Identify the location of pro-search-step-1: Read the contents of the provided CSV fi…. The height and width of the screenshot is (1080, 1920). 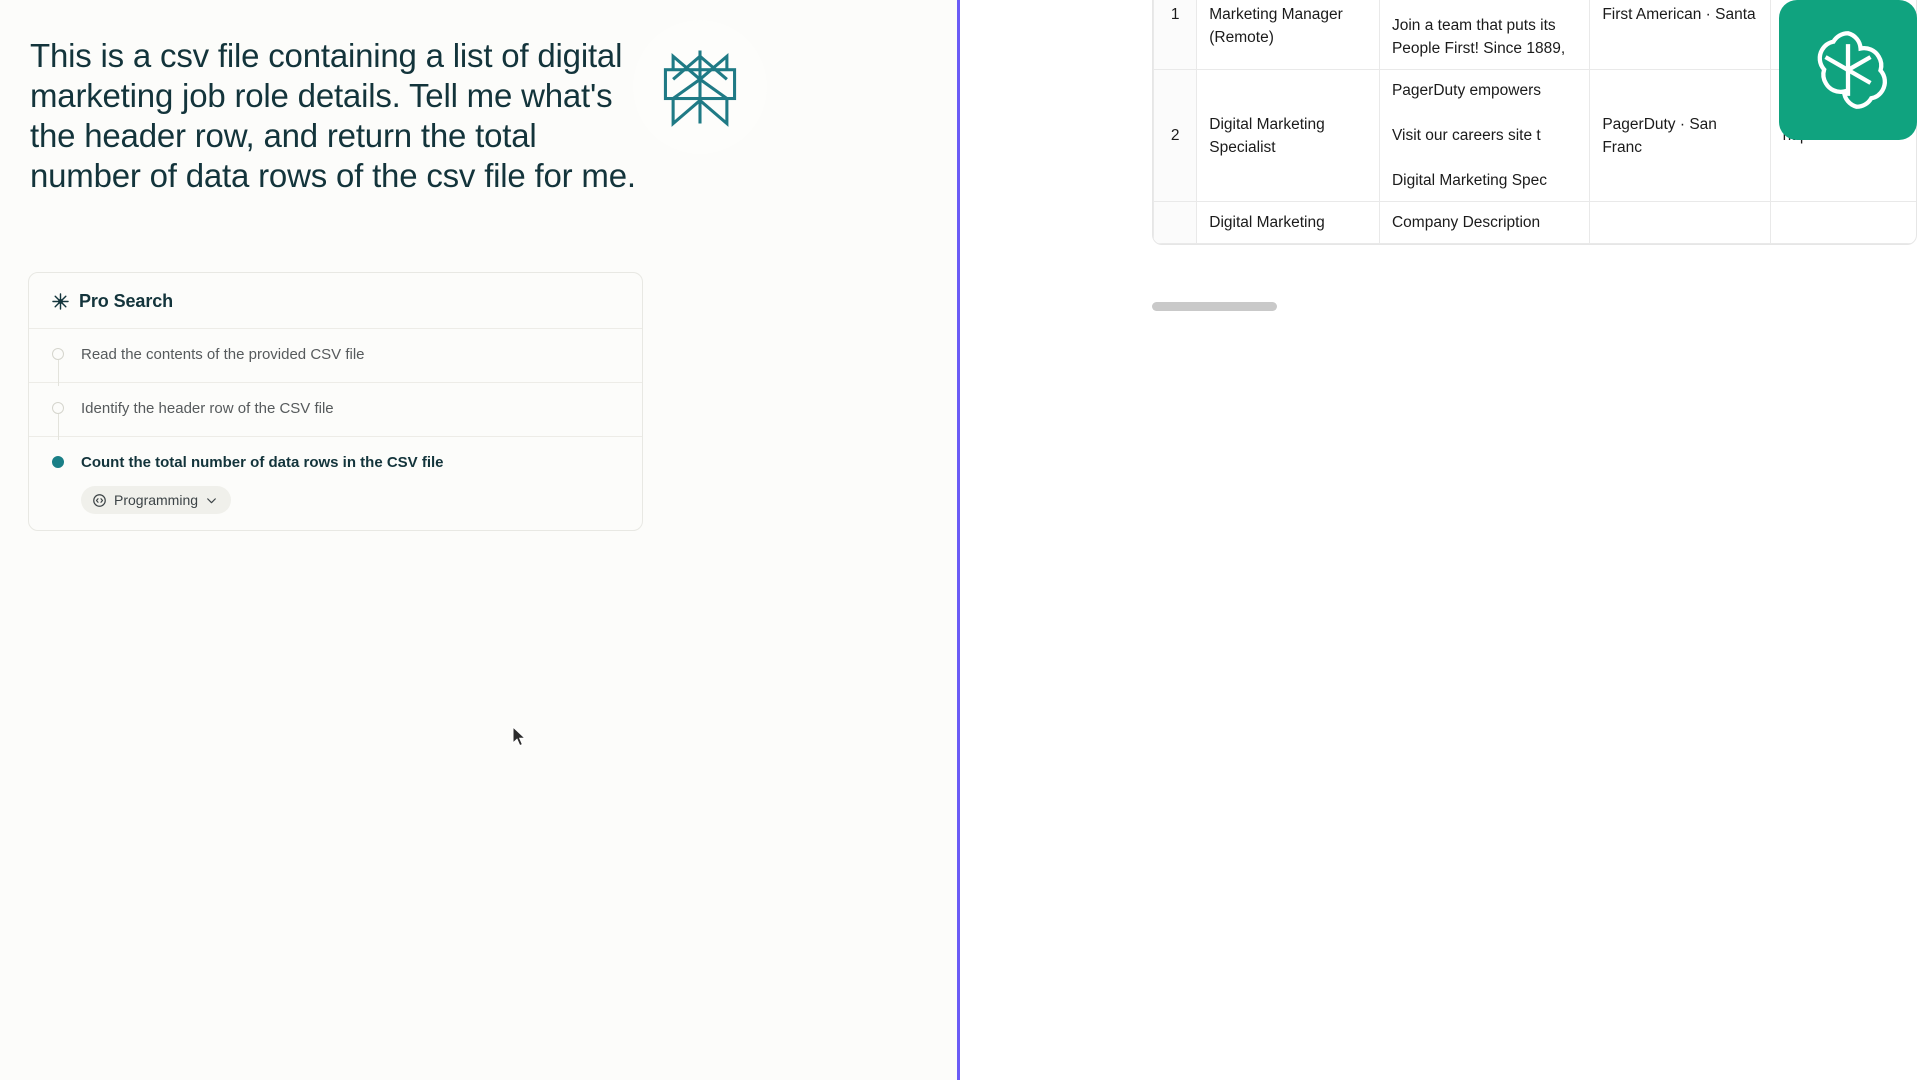
(335, 357).